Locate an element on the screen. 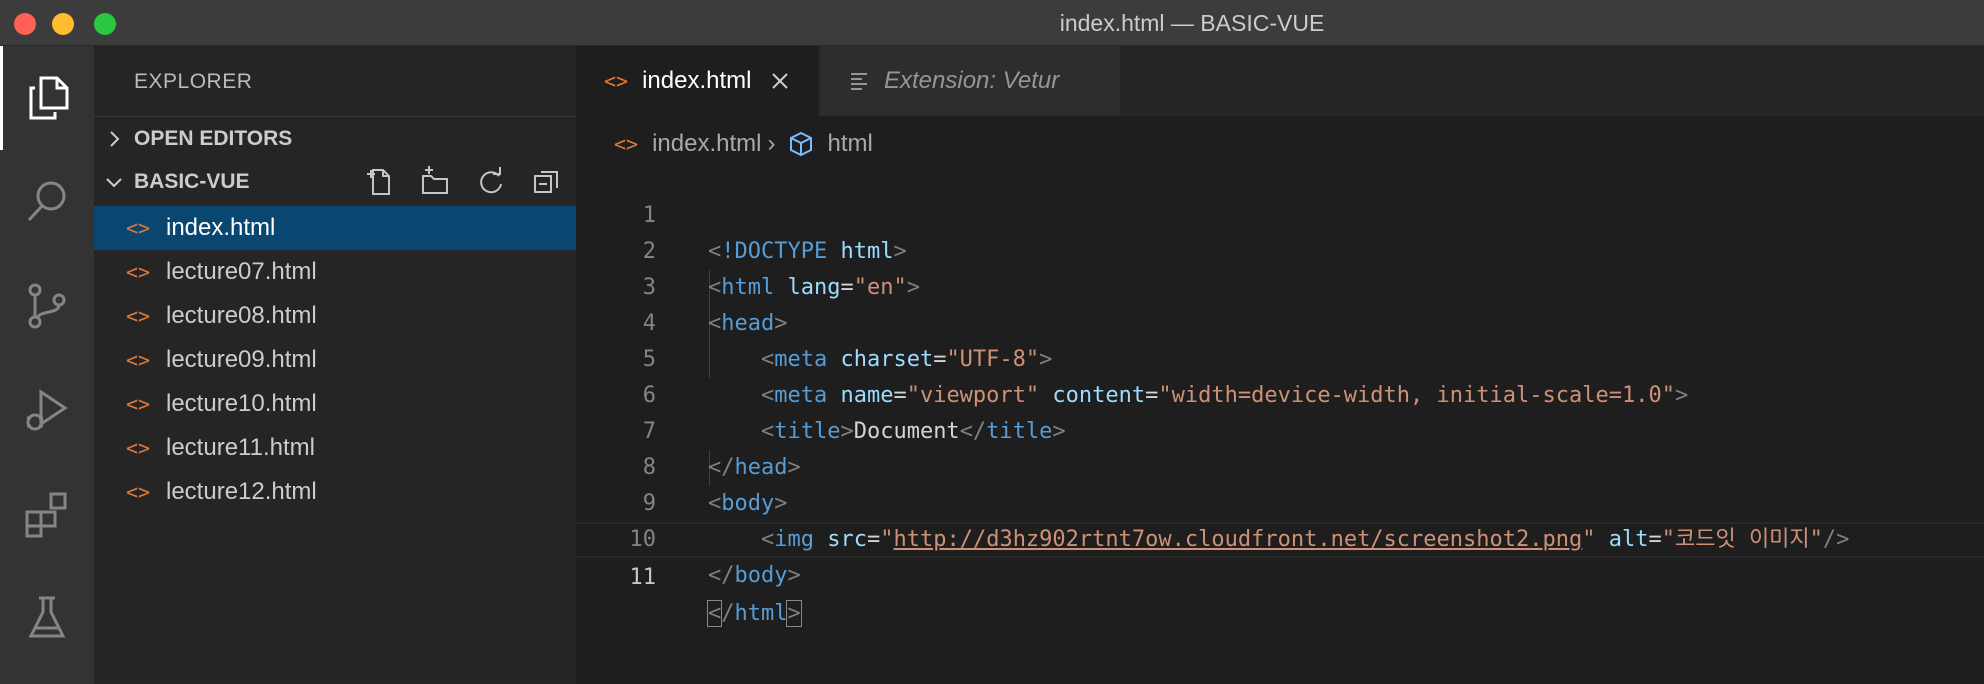  open-editors-section: OPEN EDITORS is located at coordinates (335, 138).